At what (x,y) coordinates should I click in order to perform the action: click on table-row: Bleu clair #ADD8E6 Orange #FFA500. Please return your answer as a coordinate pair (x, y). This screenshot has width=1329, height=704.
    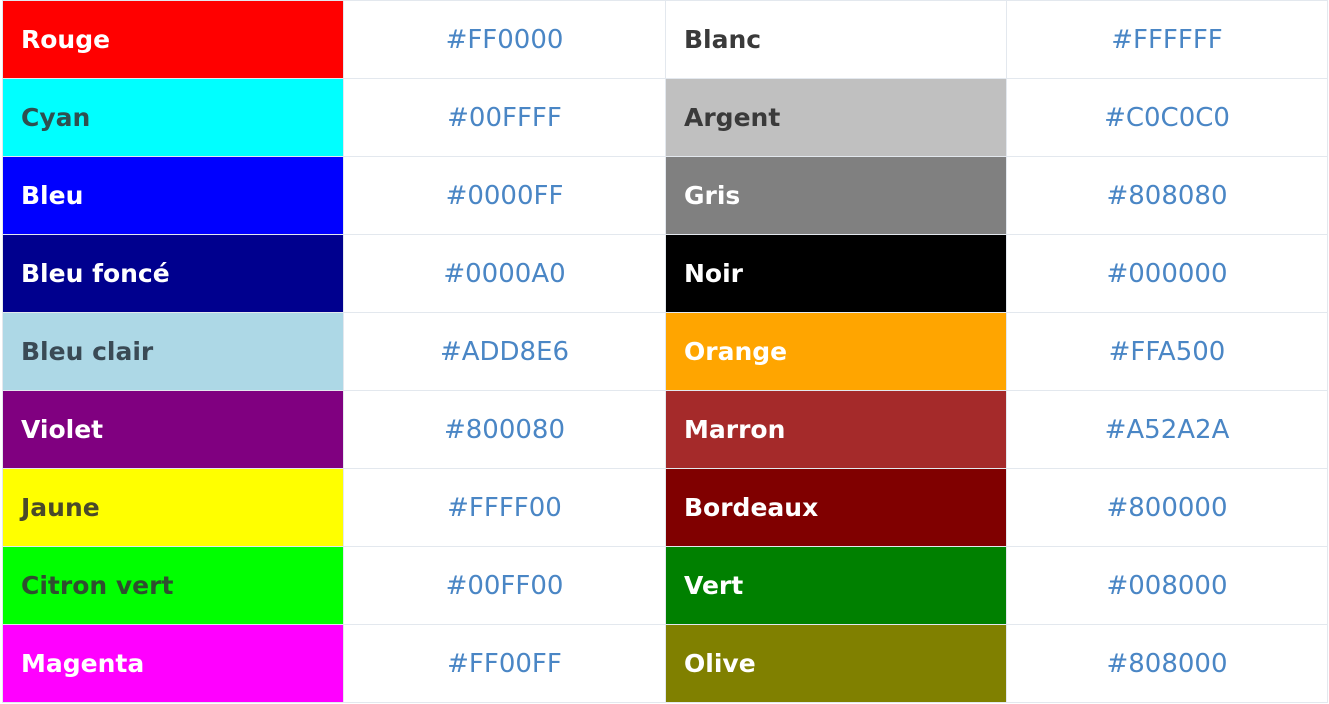
    Looking at the image, I should click on (665, 351).